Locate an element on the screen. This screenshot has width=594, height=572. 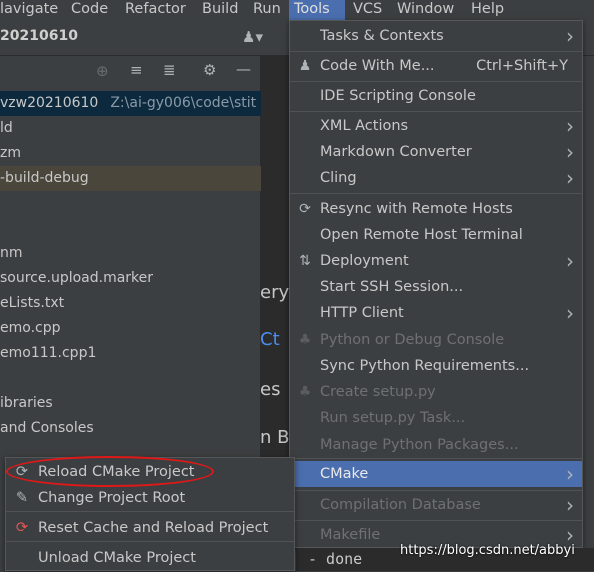
tools-menu-item-code-with-me: ♟ Code With Me... Ctrl+Shift+Y is located at coordinates (436, 66).